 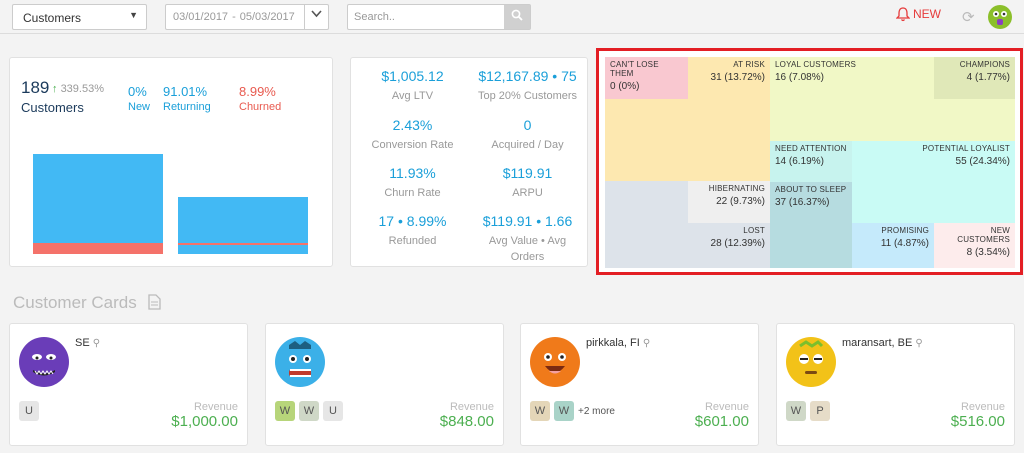 What do you see at coordinates (412, 86) in the screenshot?
I see `metric-avg-ltv: $1,005.12 Avg LTV` at bounding box center [412, 86].